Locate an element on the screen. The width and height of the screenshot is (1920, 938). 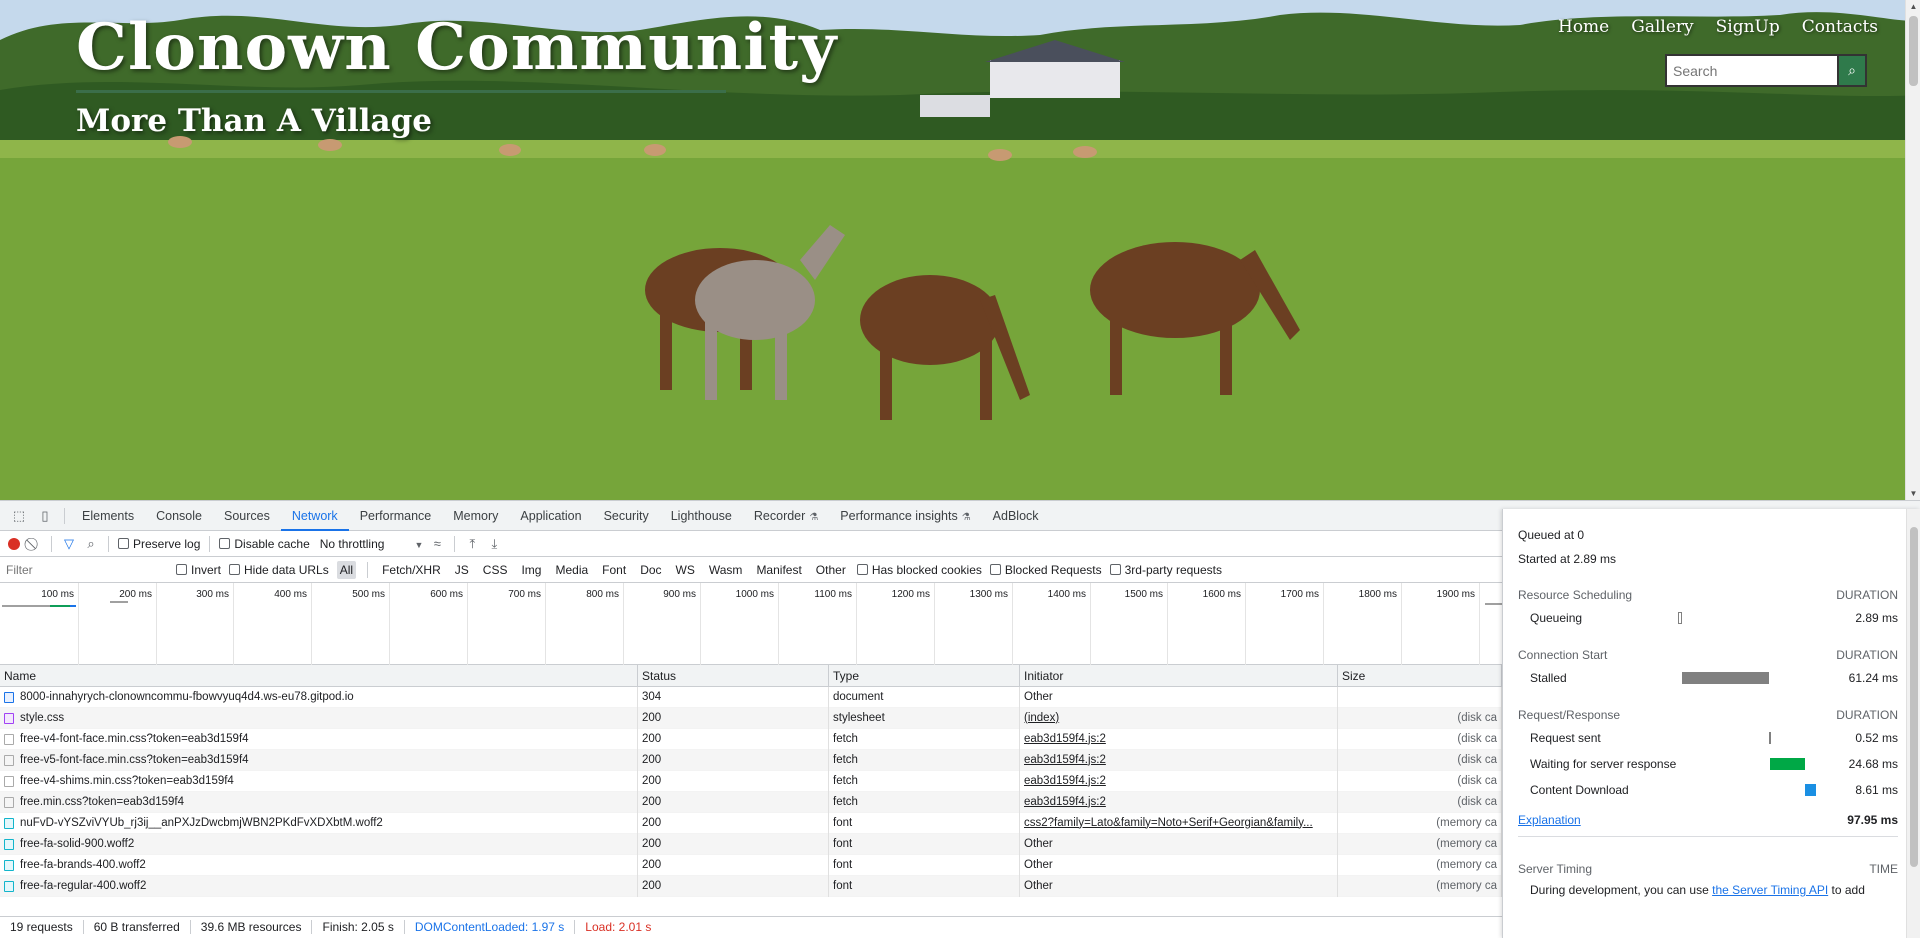
request-name-cell: free-v4-shims.min.css?token=eab3d159f4 is located at coordinates (319, 781).